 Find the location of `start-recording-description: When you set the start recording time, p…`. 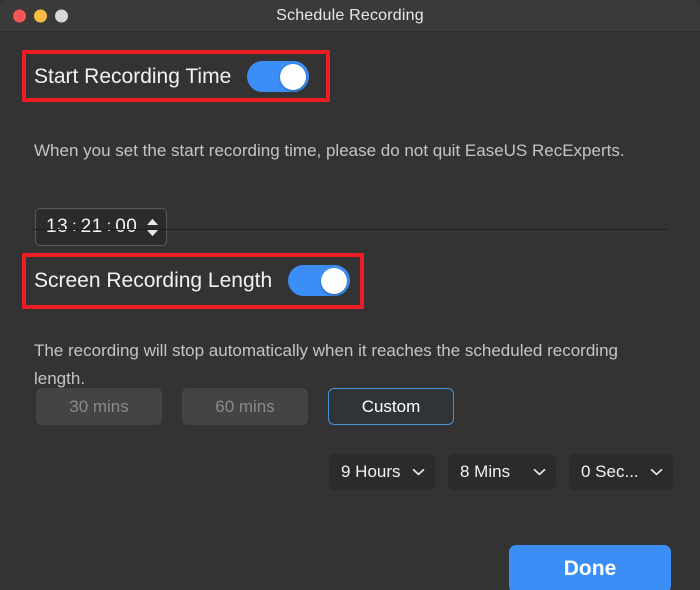

start-recording-description: When you set the start recording time, p… is located at coordinates (329, 150).